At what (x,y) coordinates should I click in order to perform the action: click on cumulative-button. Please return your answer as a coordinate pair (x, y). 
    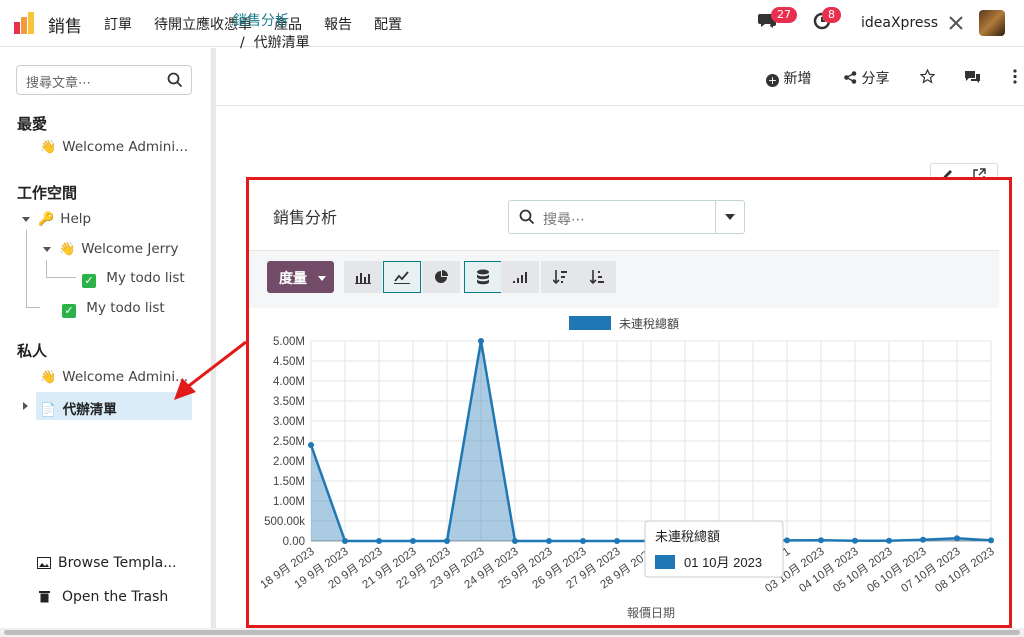
    Looking at the image, I should click on (520, 277).